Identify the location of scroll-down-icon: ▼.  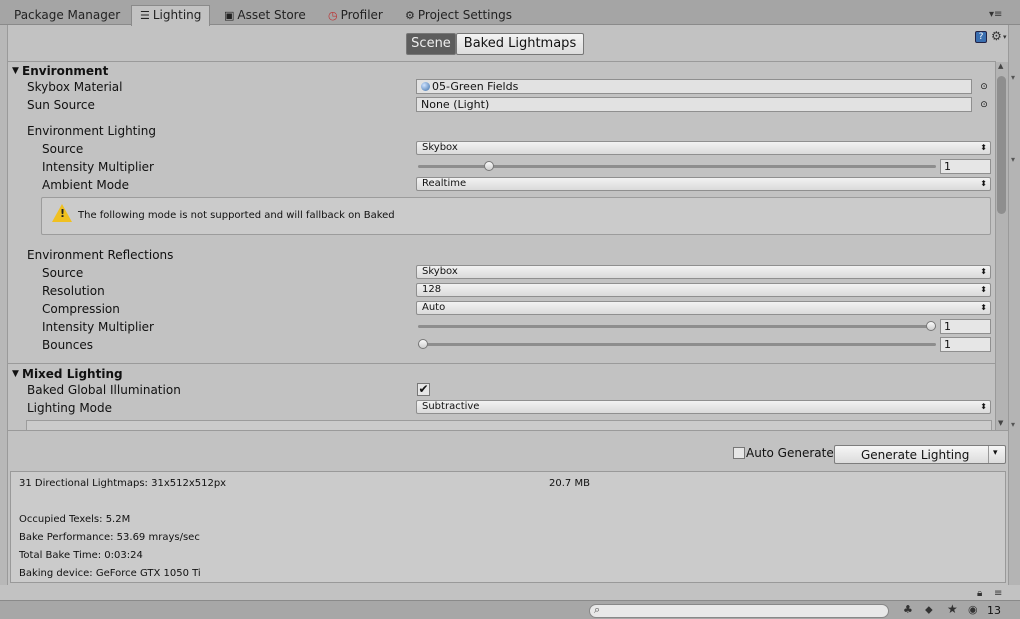
(1000, 423).